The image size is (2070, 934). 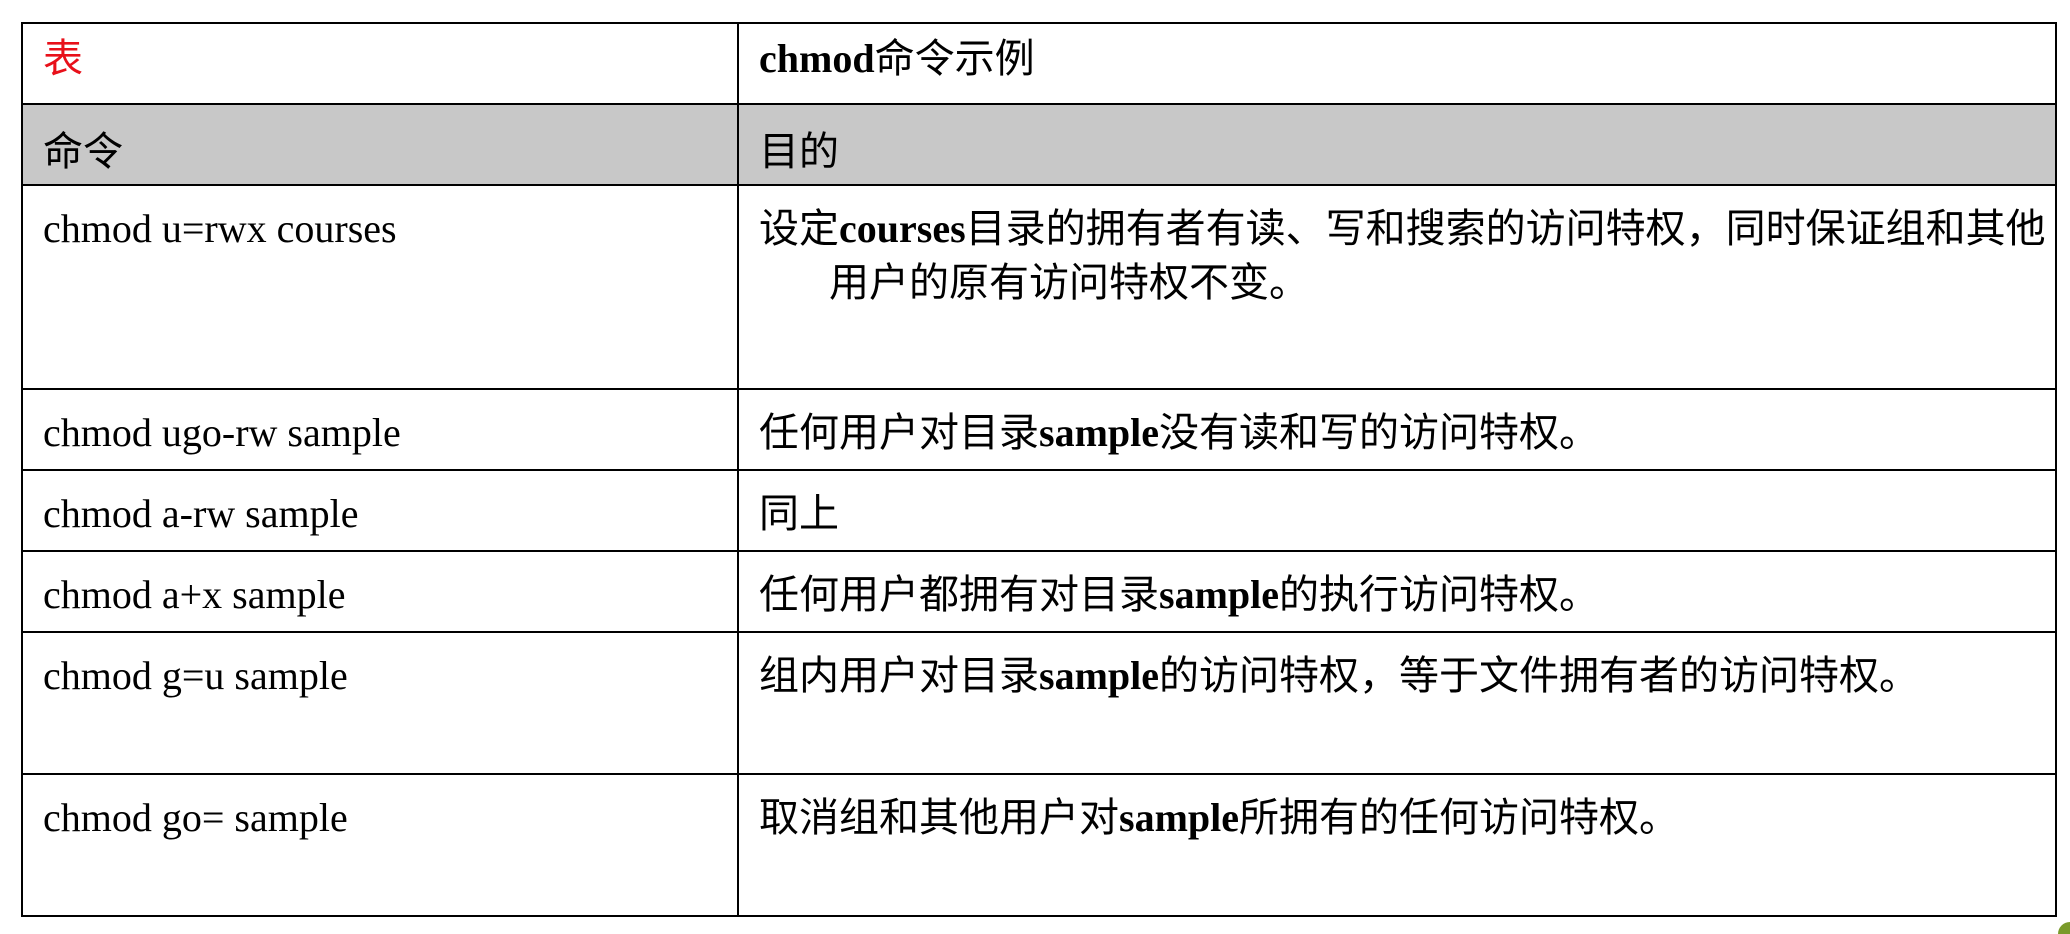 What do you see at coordinates (954, 58) in the screenshot?
I see `table-caption-text: 命令示例` at bounding box center [954, 58].